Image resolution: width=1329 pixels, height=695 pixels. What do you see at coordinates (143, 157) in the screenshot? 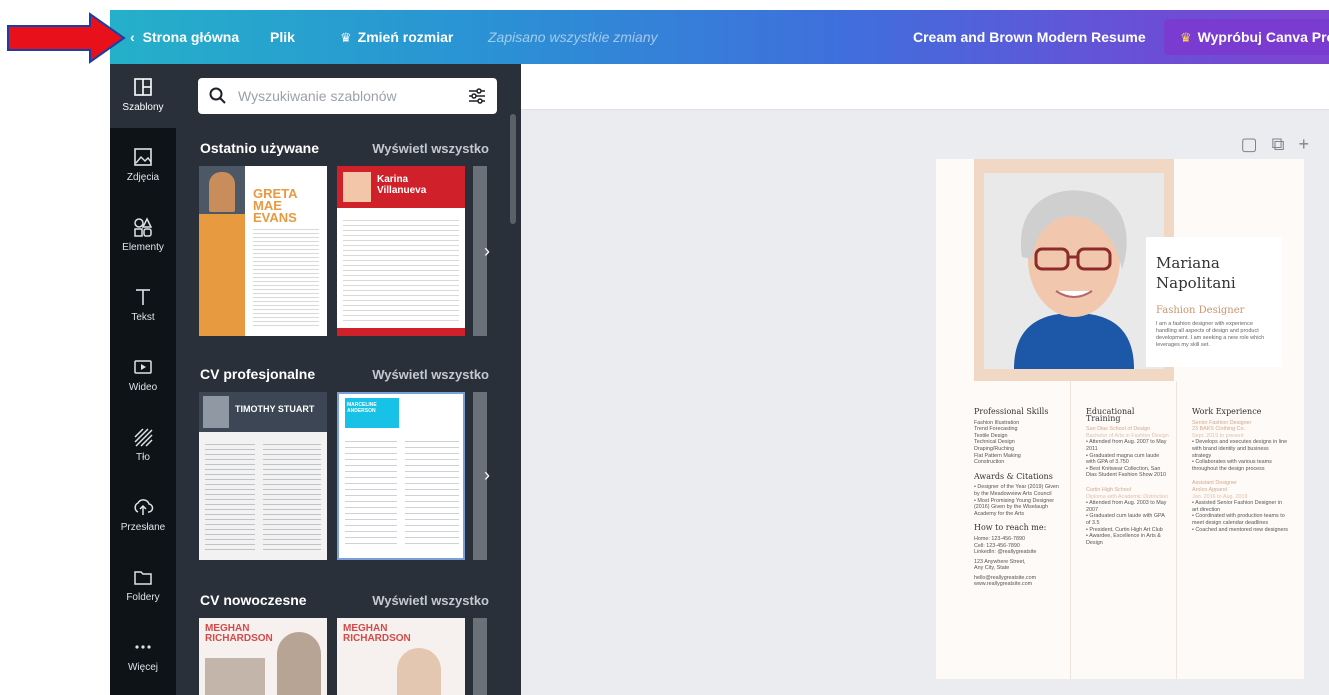
I see `photo-icon` at bounding box center [143, 157].